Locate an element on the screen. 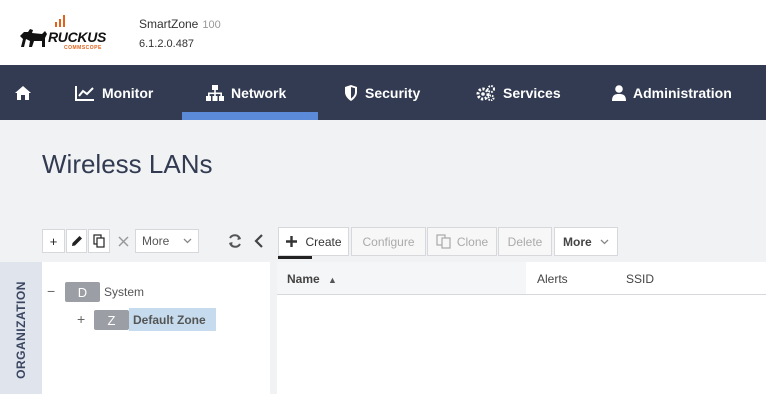 This screenshot has height=394, width=766. page-title: Wireless LANs is located at coordinates (127, 164).